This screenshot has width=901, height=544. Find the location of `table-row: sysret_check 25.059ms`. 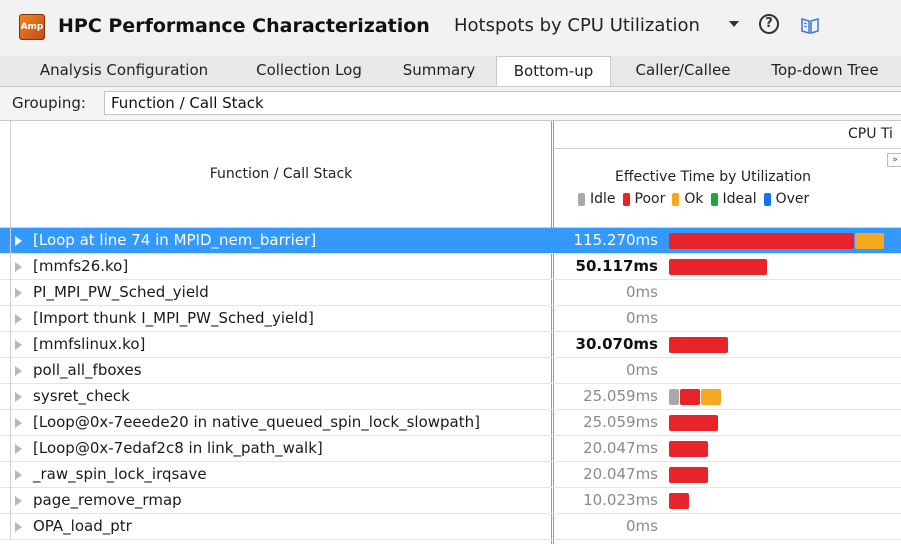

table-row: sysret_check 25.059ms is located at coordinates (450, 397).